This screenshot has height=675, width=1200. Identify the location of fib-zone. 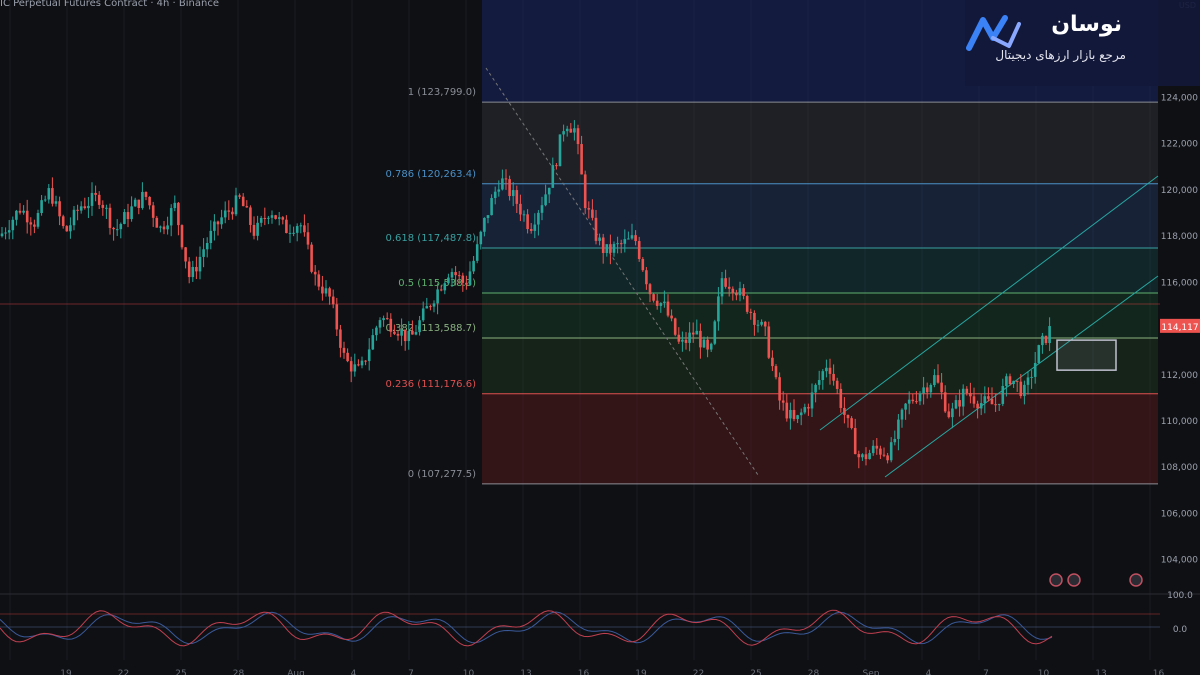
(820, 270).